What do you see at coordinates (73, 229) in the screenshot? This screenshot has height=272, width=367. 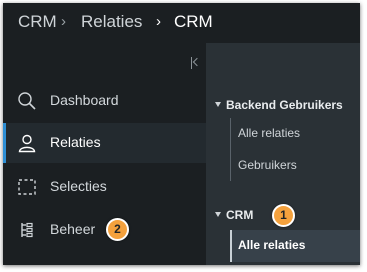 I see `sidebar-item-label: Beheer` at bounding box center [73, 229].